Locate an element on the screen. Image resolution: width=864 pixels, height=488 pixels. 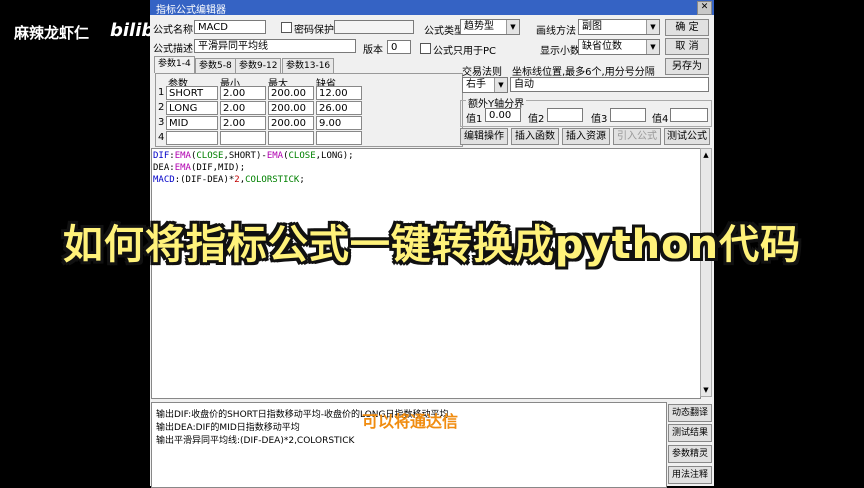
tab-params-9-12: 参数9-12 is located at coordinates (258, 65).